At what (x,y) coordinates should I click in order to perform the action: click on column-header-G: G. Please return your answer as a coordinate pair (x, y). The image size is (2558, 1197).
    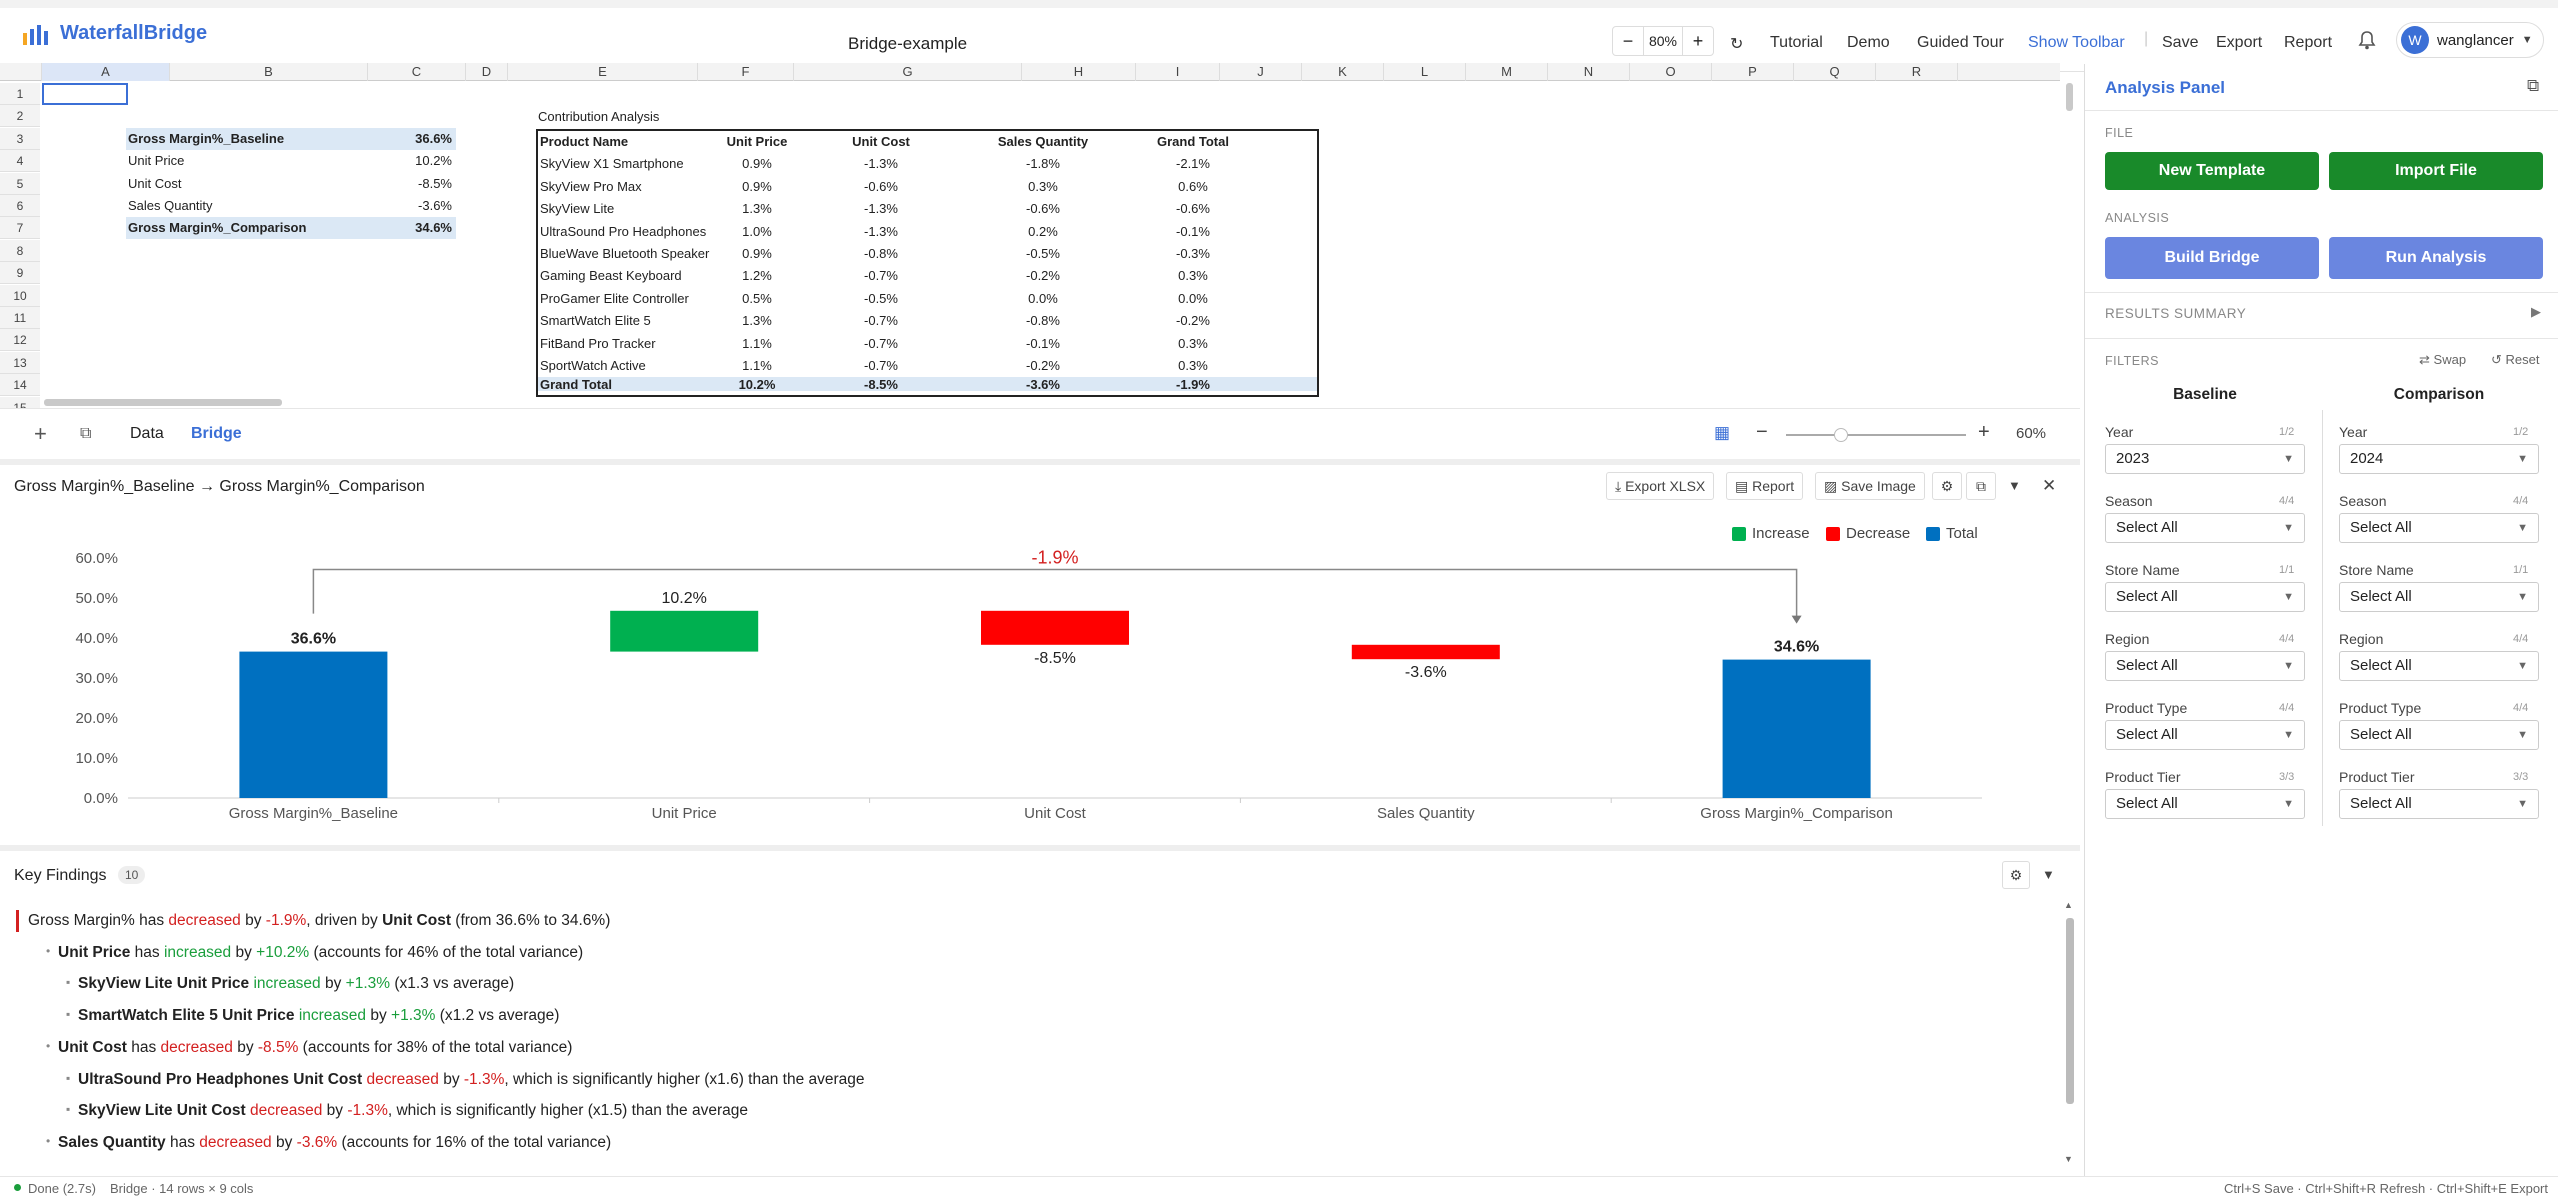
    Looking at the image, I should click on (908, 72).